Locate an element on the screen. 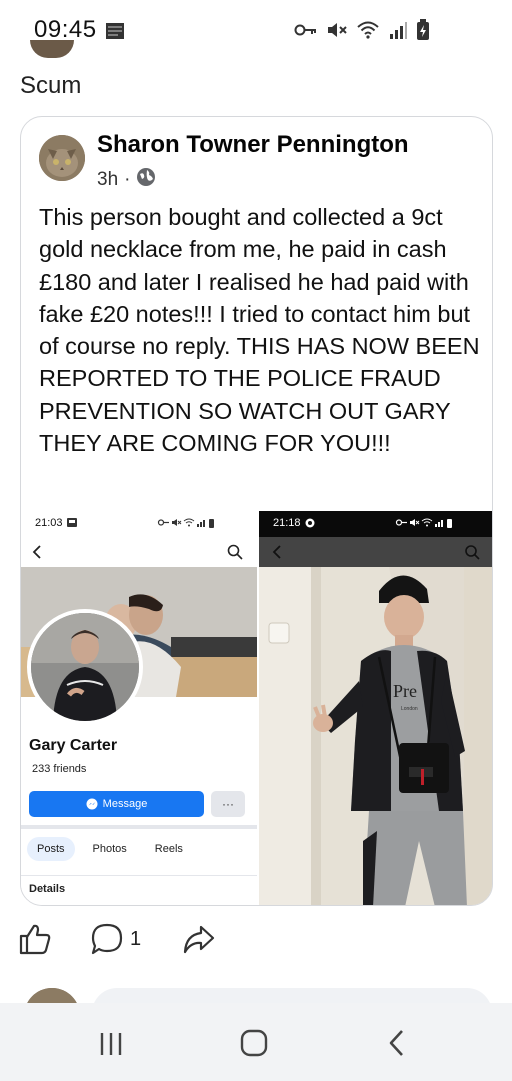 This screenshot has height=1081, width=512. wifi-icon is located at coordinates (368, 32).